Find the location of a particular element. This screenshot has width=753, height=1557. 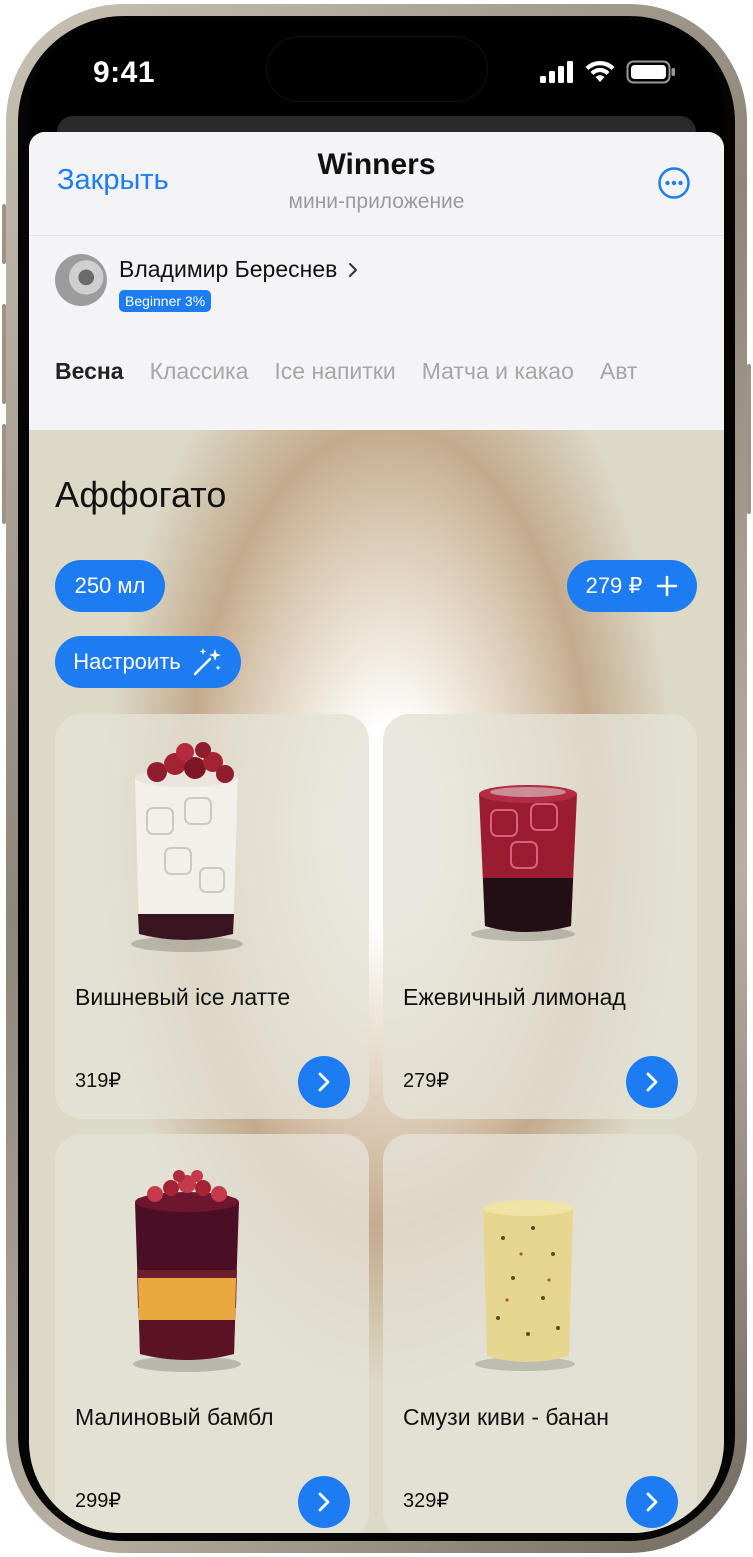

power-button is located at coordinates (749, 439).